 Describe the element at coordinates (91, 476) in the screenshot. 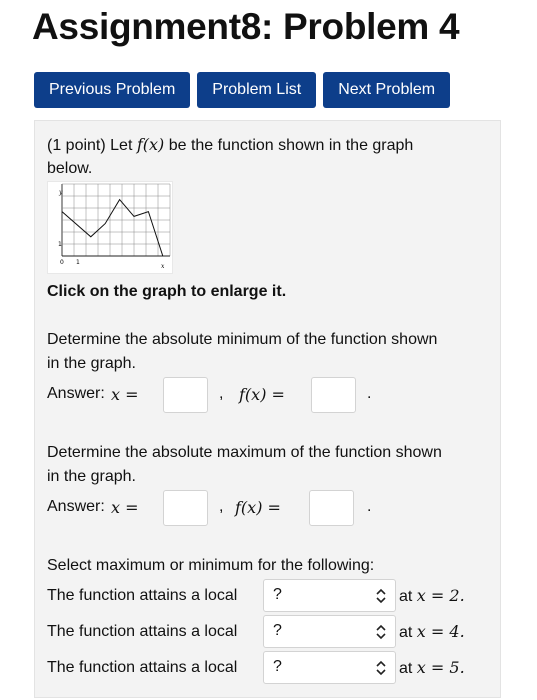

I see `q2-line-2: in the graph.` at that location.